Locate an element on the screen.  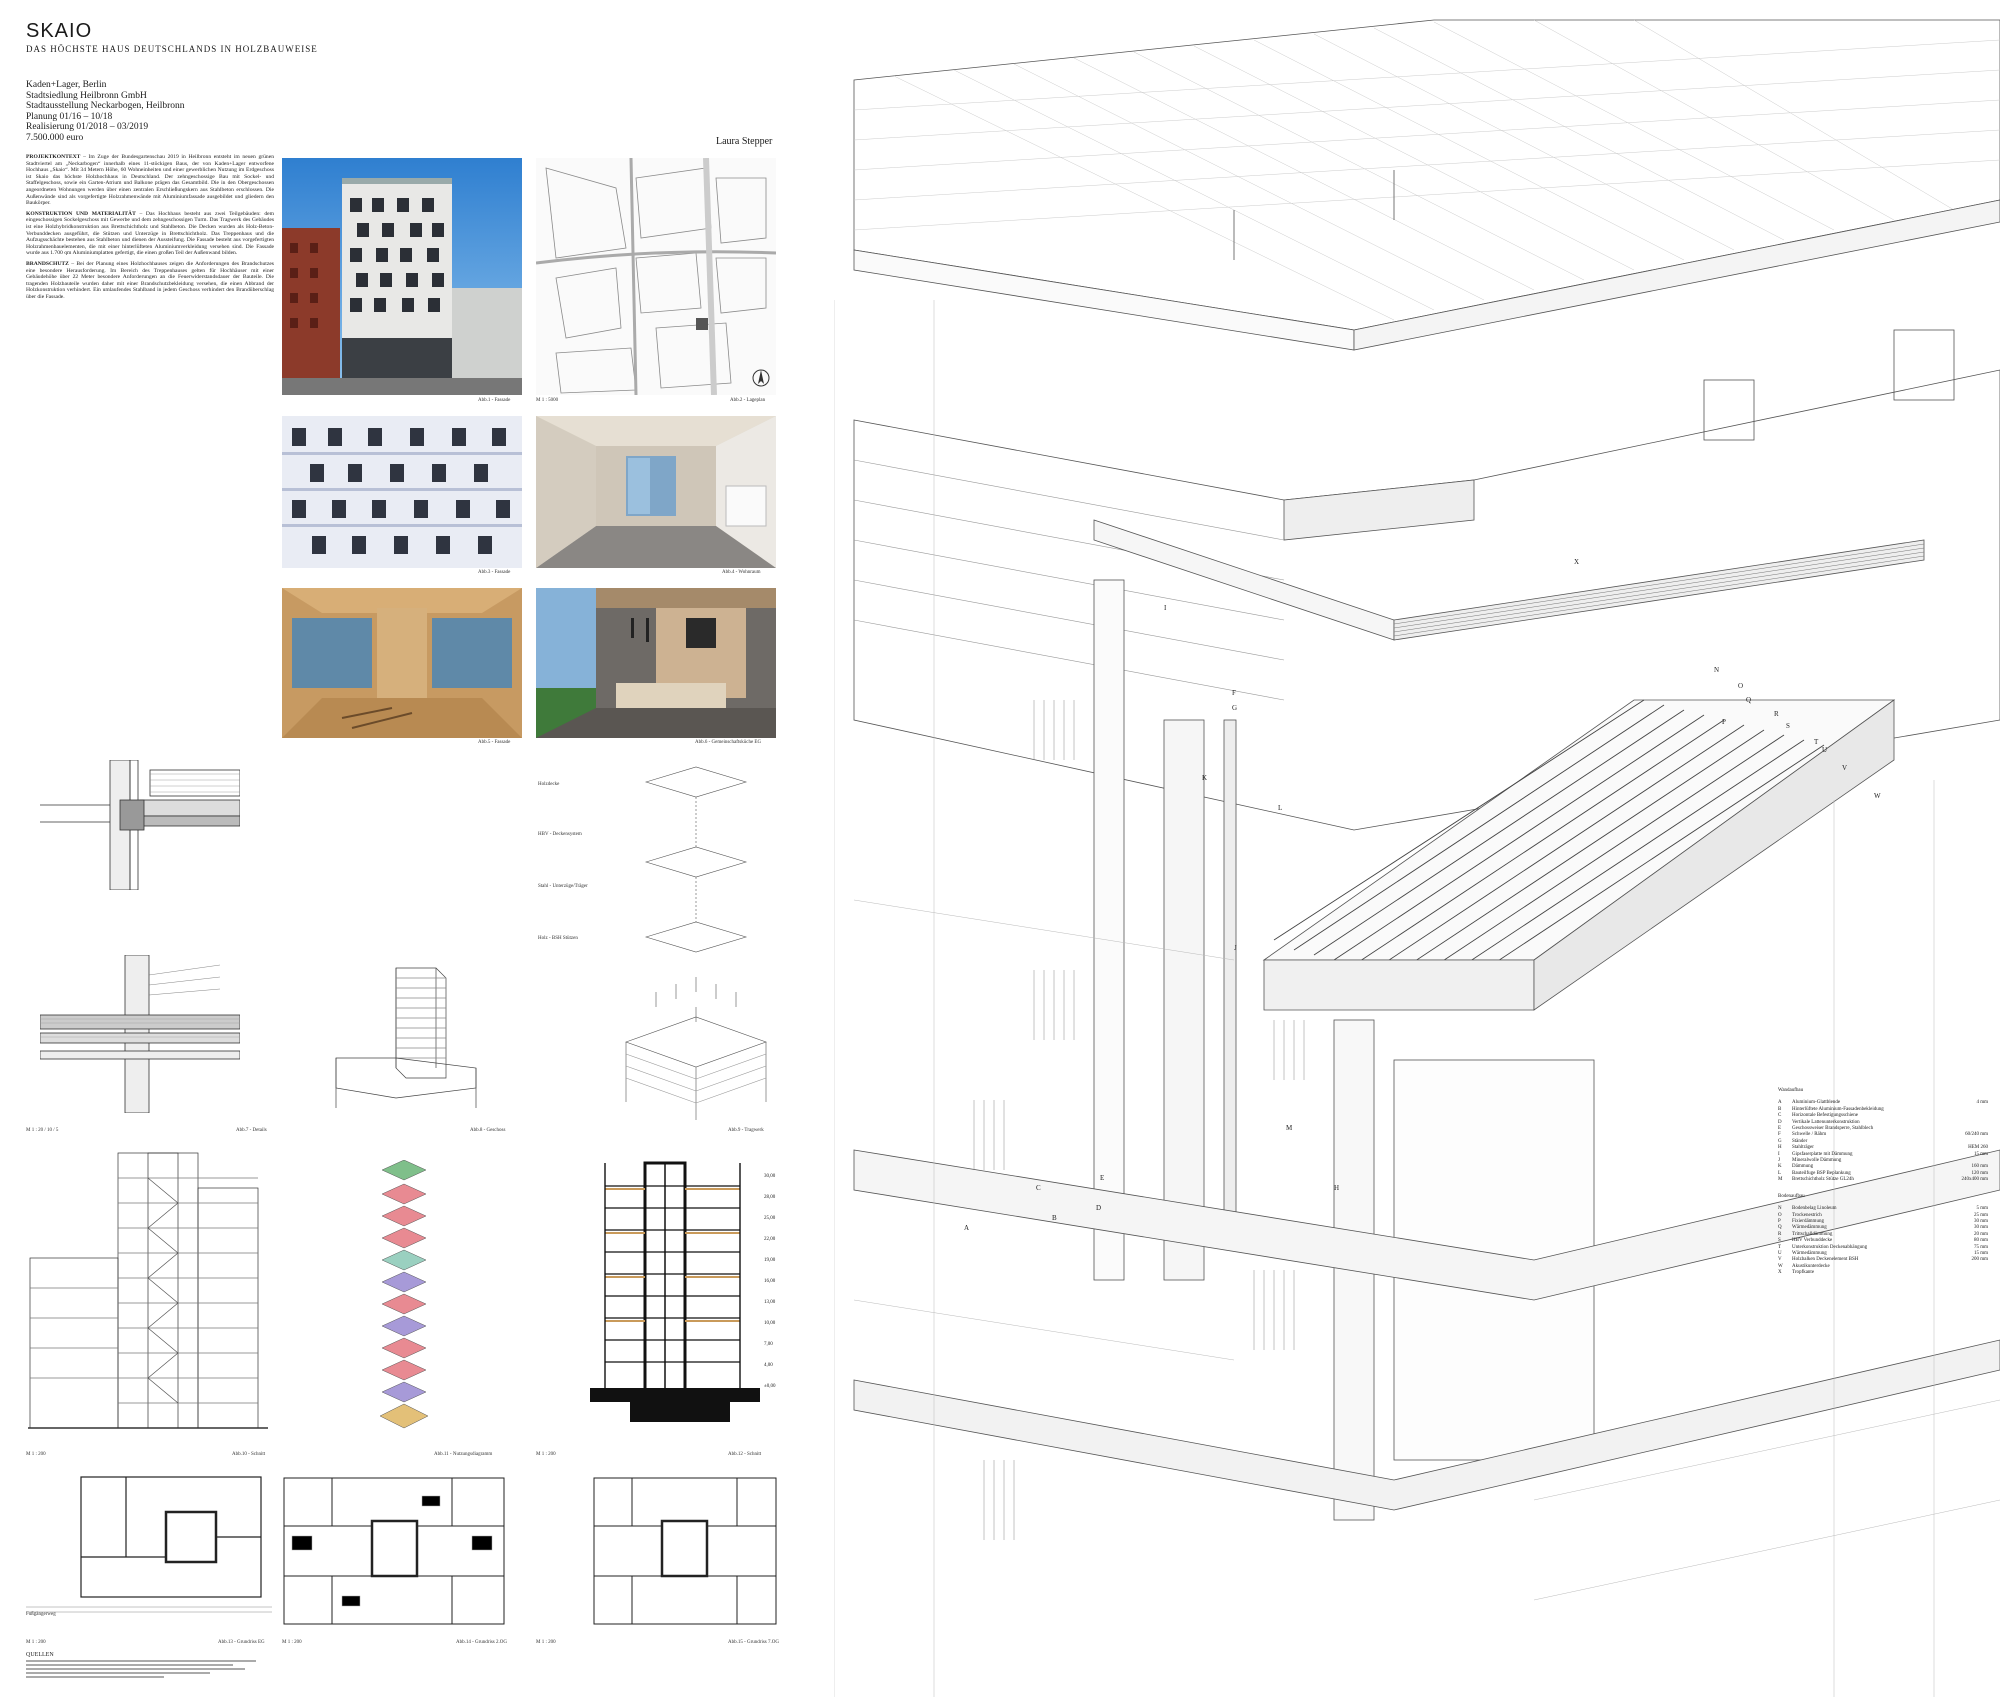
detail-label: K is located at coordinates (1204, 778).